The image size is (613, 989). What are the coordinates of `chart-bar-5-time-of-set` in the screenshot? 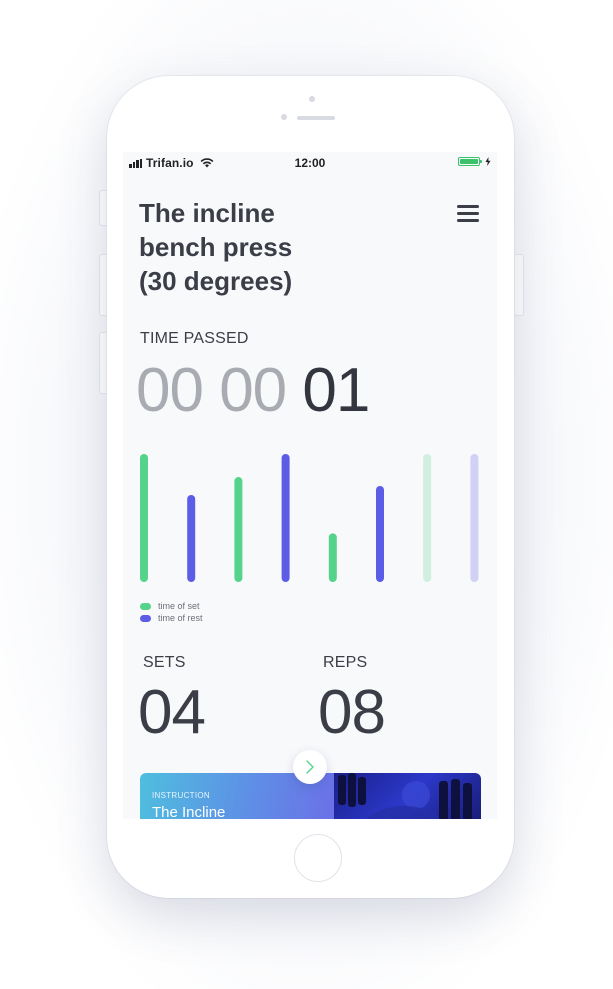 It's located at (332, 557).